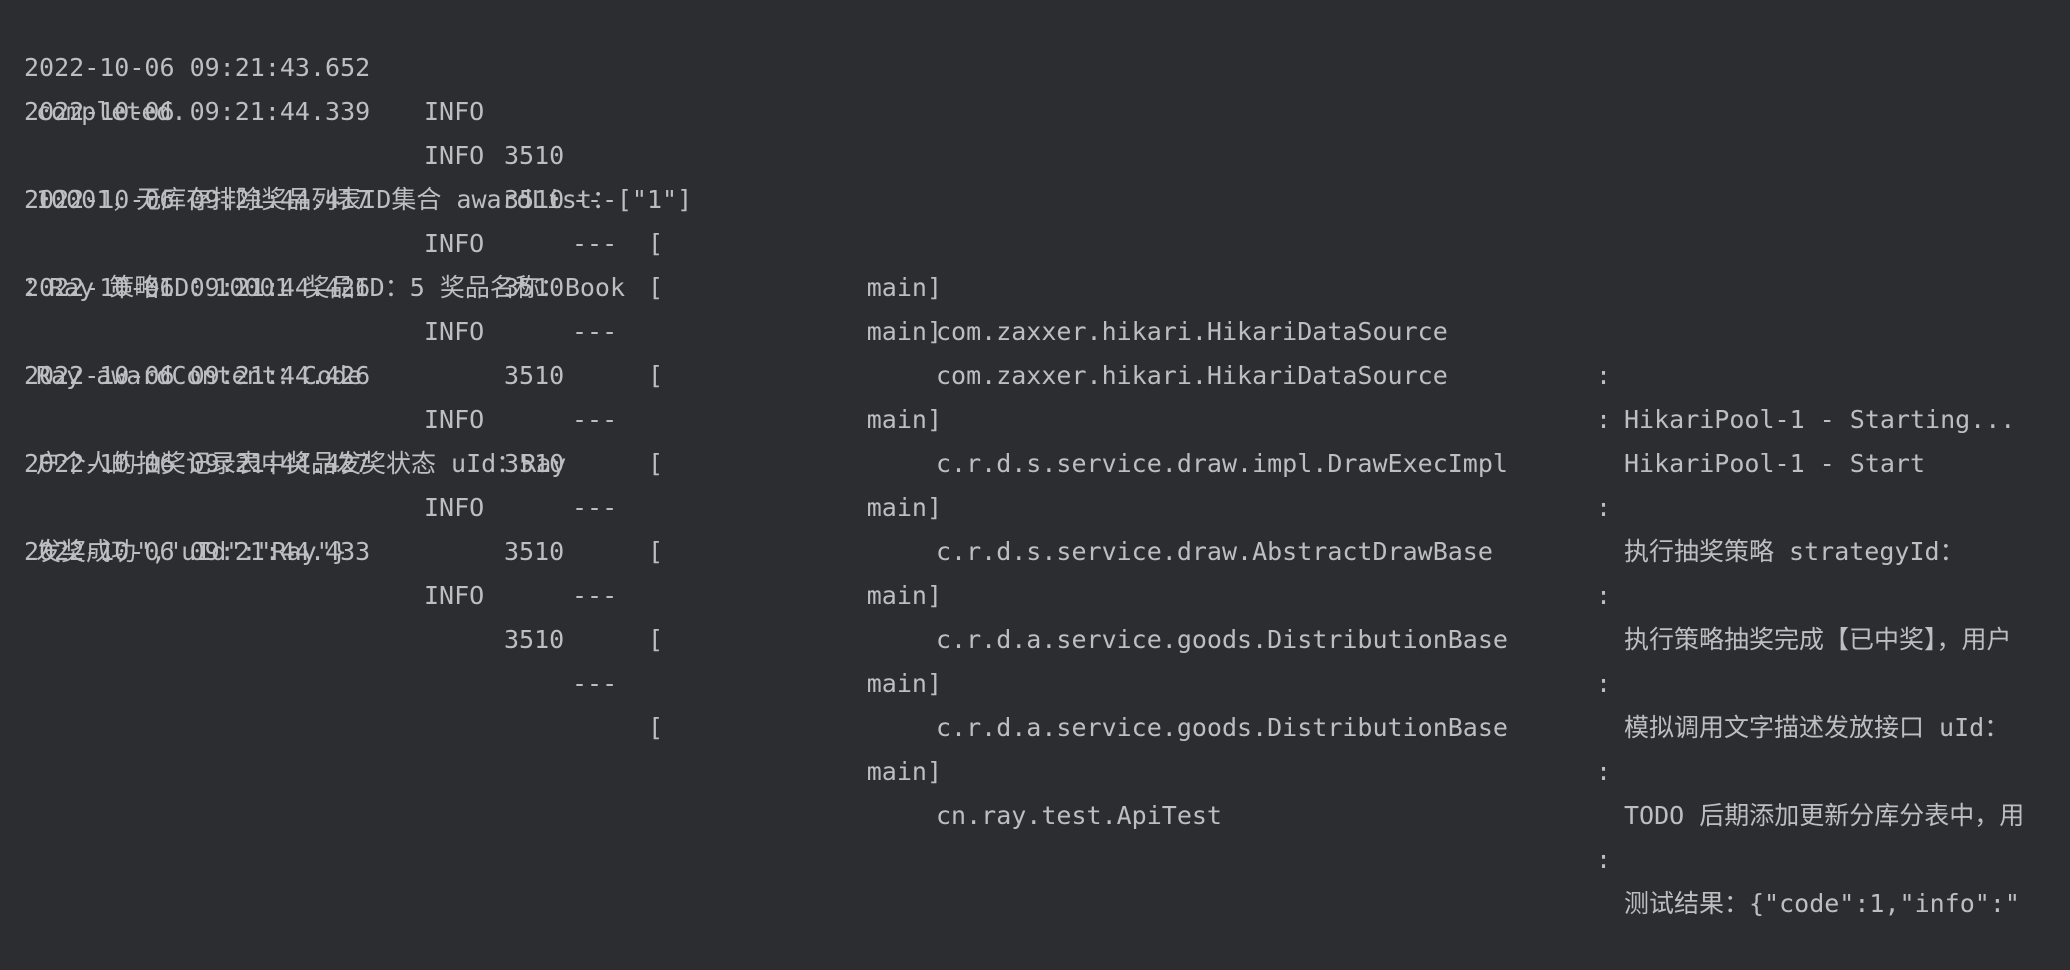  Describe the element at coordinates (1079, 815) in the screenshot. I see `log-logger: cn.ray.test.ApiTest` at that location.